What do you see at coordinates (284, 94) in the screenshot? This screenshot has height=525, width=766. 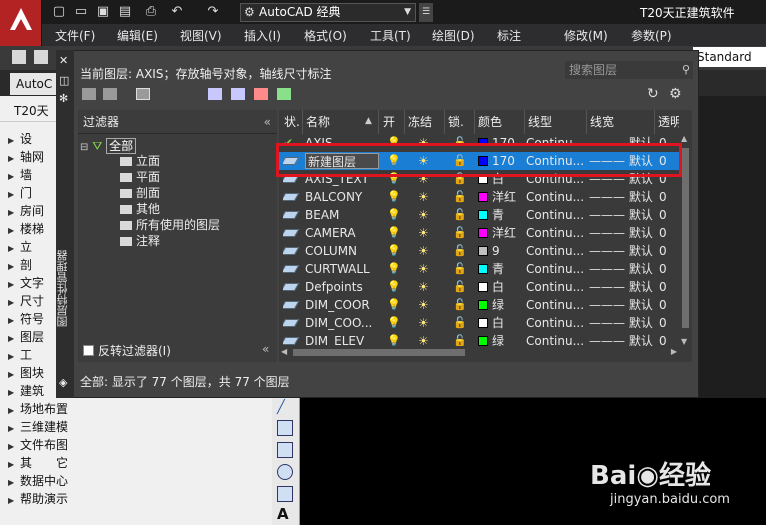 I see `set-current-icon` at bounding box center [284, 94].